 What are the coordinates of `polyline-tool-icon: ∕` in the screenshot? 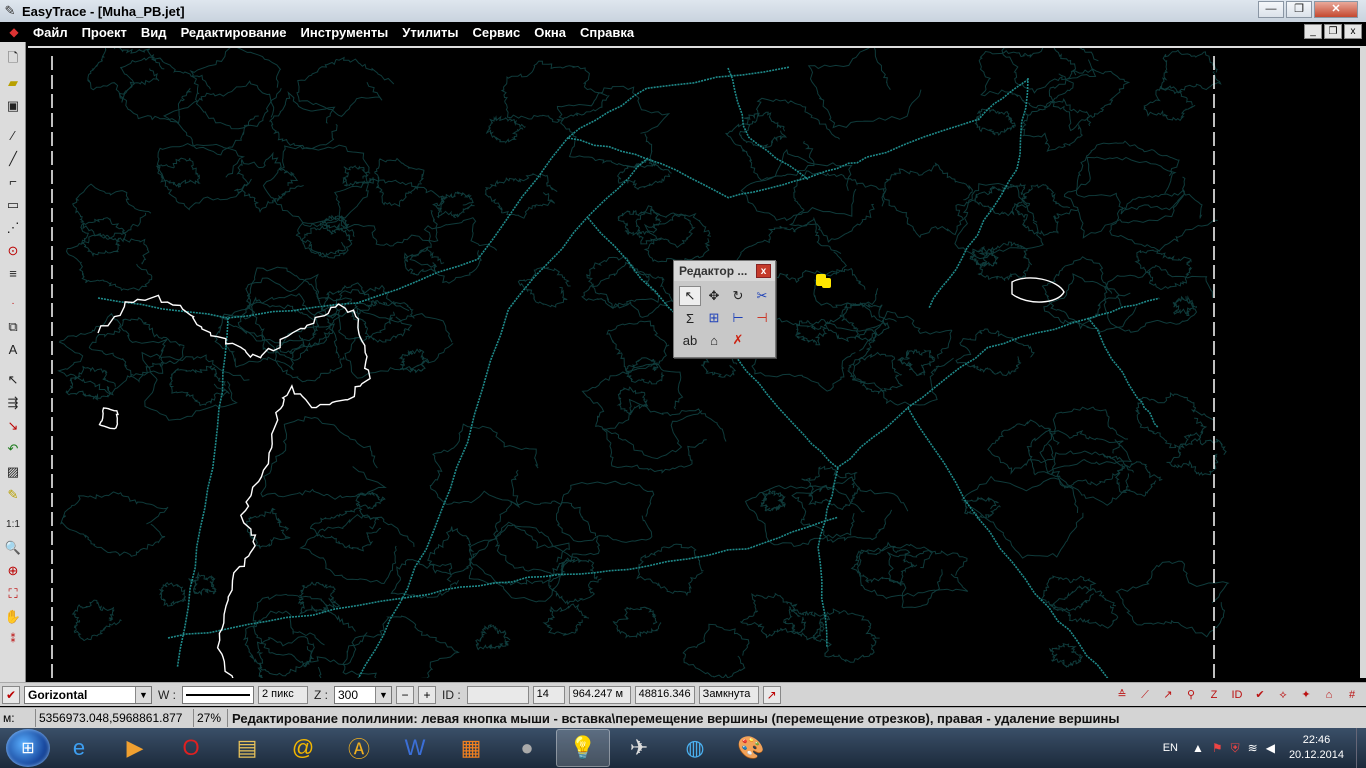 It's located at (13, 135).